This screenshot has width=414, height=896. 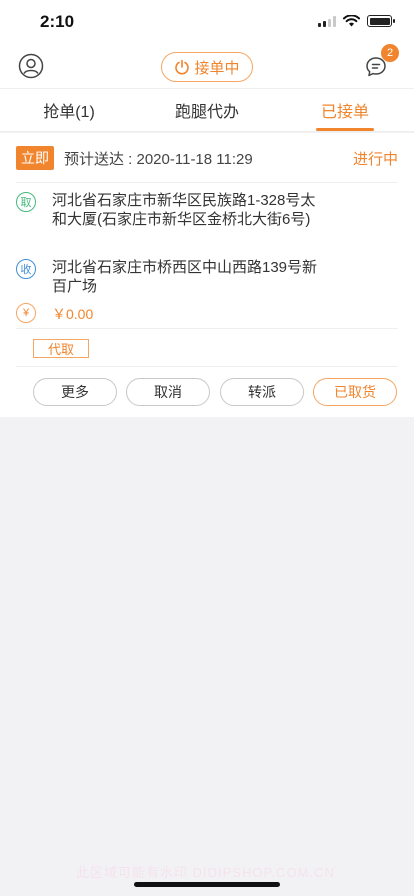 I want to click on receive-address: 河北省石家庄市桥西区中山西路139号新百广场, so click(x=185, y=277).